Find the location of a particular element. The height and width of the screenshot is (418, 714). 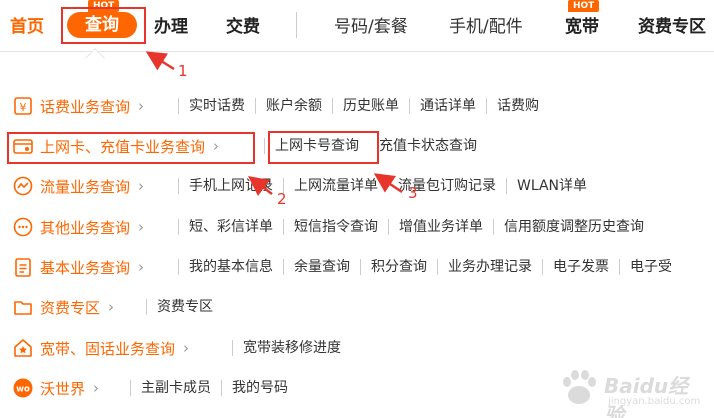

watermark-url: jingyan.baidu.com is located at coordinates (654, 401).